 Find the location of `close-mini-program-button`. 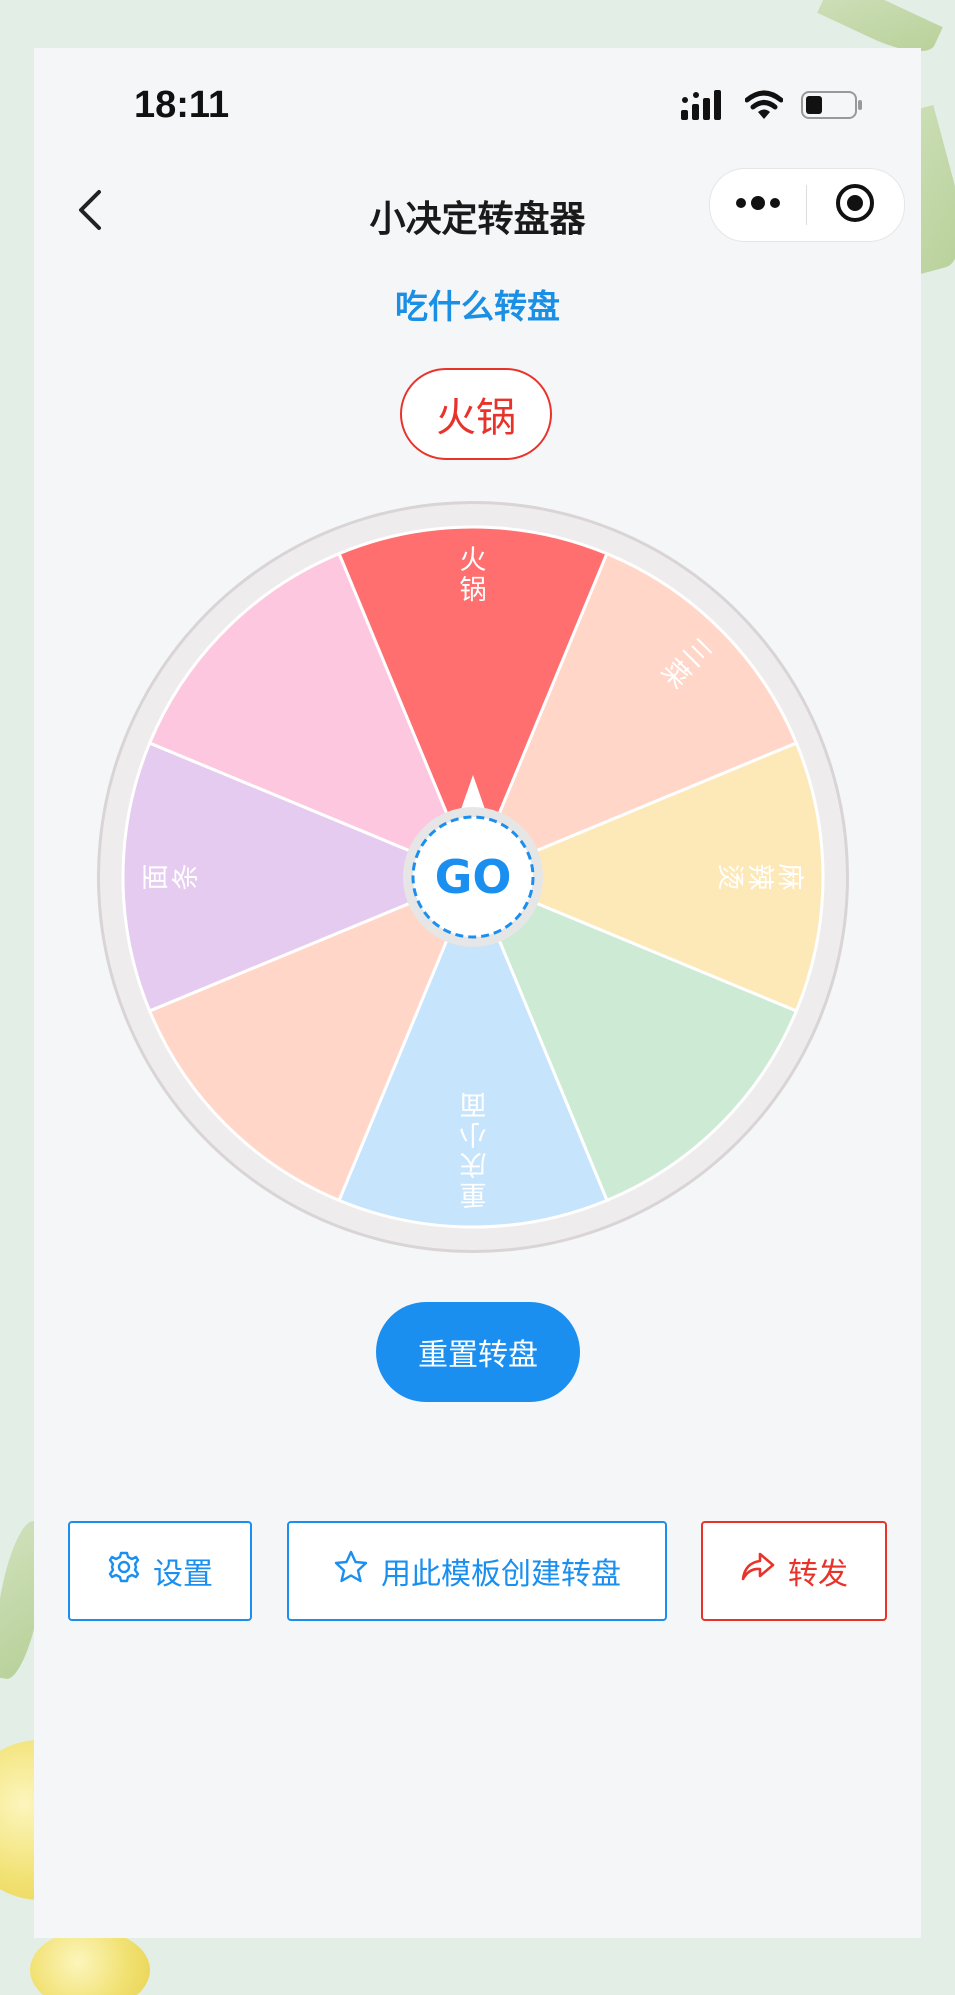

close-mini-program-button is located at coordinates (855, 205).